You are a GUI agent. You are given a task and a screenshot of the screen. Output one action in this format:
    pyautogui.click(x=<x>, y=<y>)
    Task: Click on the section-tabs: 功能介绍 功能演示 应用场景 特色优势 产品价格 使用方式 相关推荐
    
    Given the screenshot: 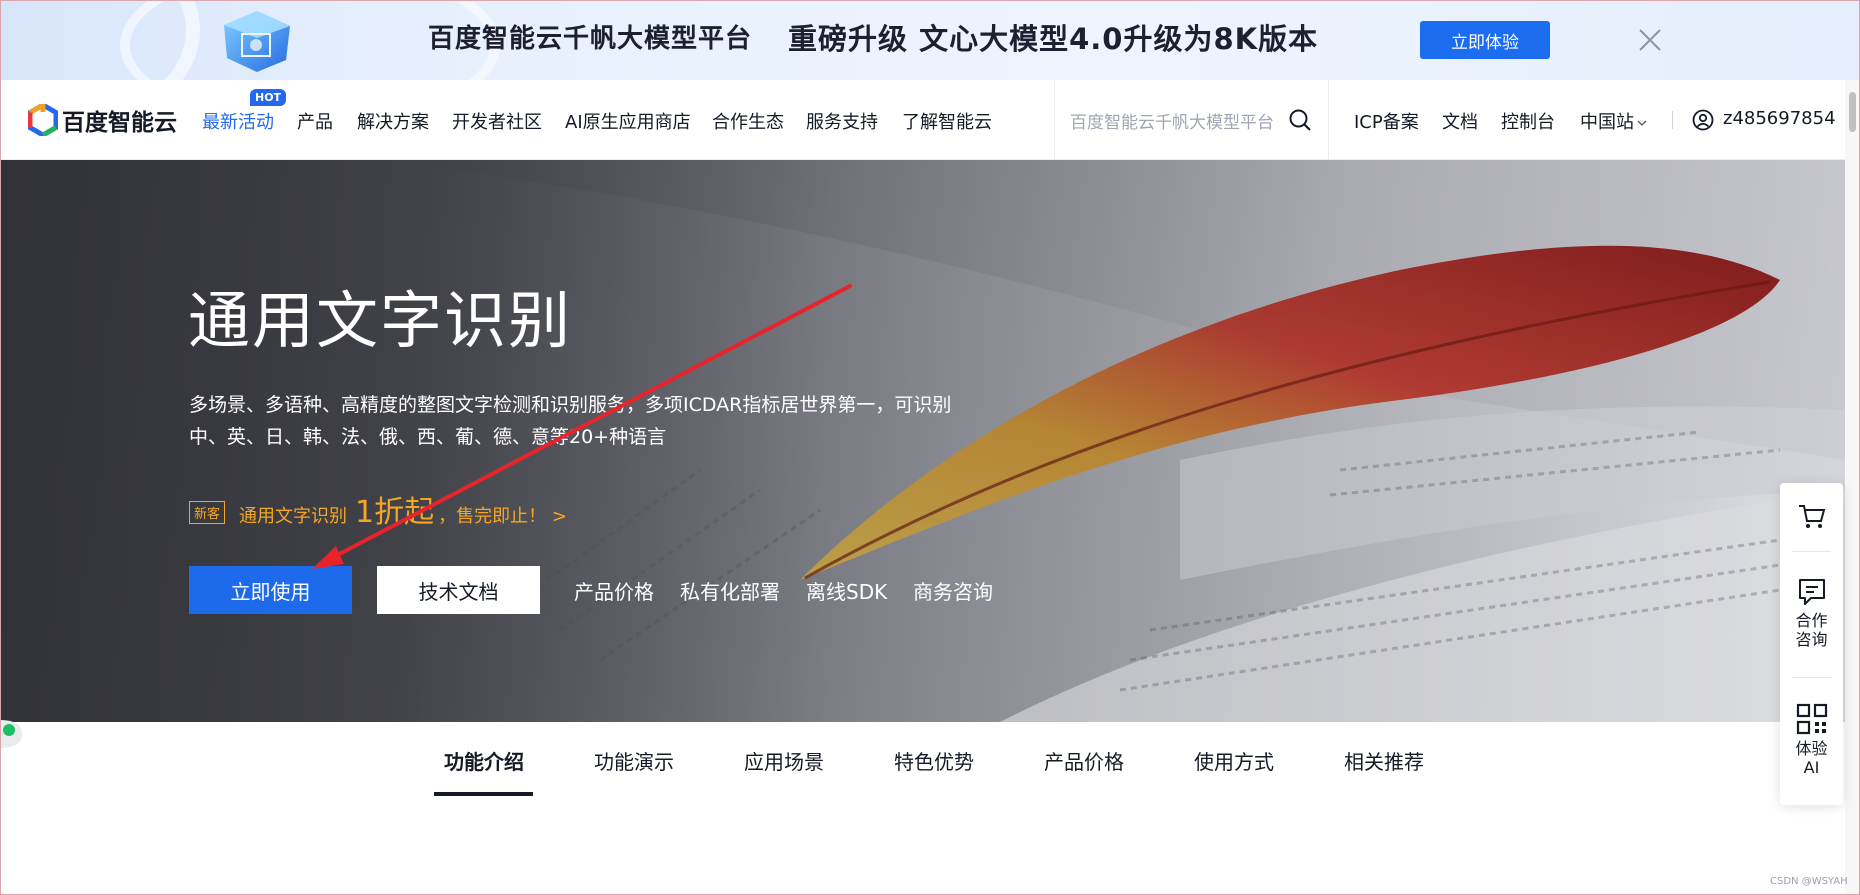 What is the action you would take?
    pyautogui.click(x=922, y=760)
    